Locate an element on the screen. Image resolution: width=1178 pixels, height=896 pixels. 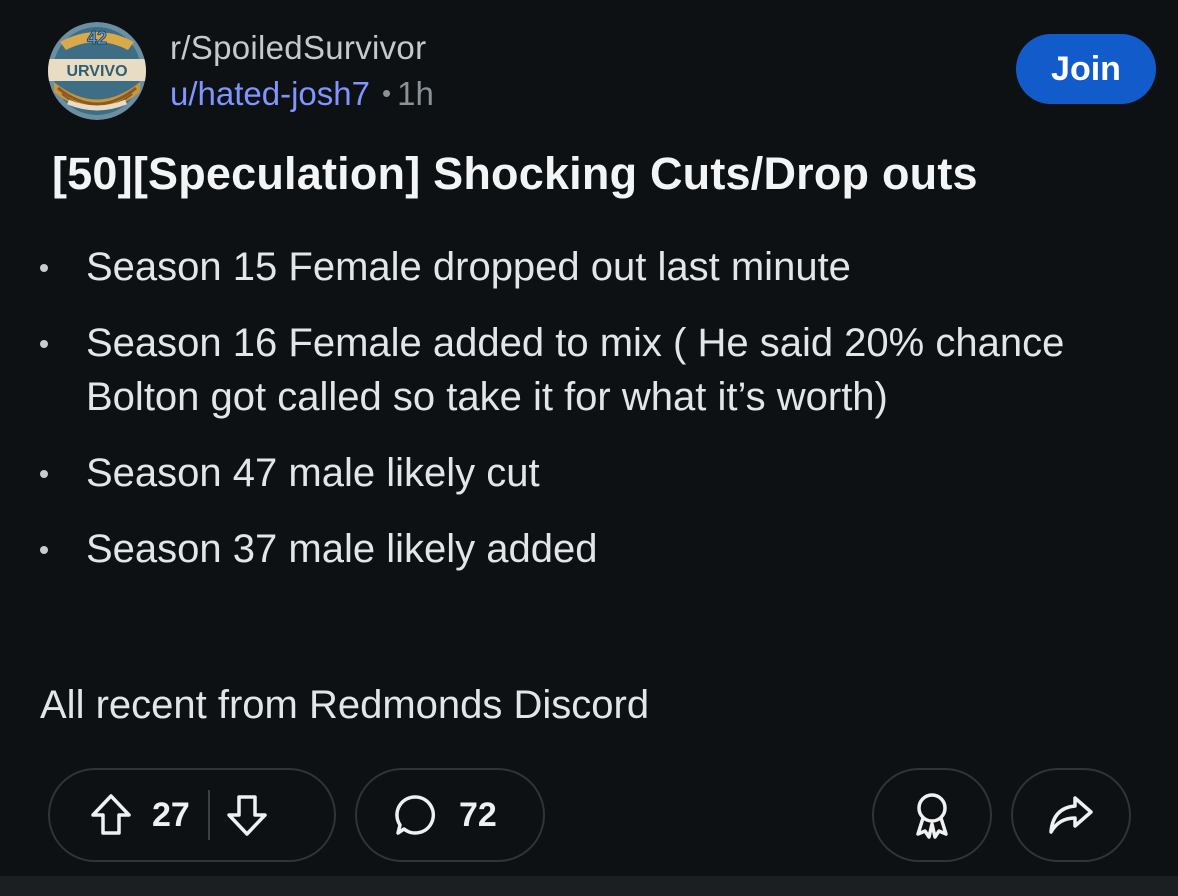
list-item: Season 15 Female dropped out last minute is located at coordinates (560, 267).